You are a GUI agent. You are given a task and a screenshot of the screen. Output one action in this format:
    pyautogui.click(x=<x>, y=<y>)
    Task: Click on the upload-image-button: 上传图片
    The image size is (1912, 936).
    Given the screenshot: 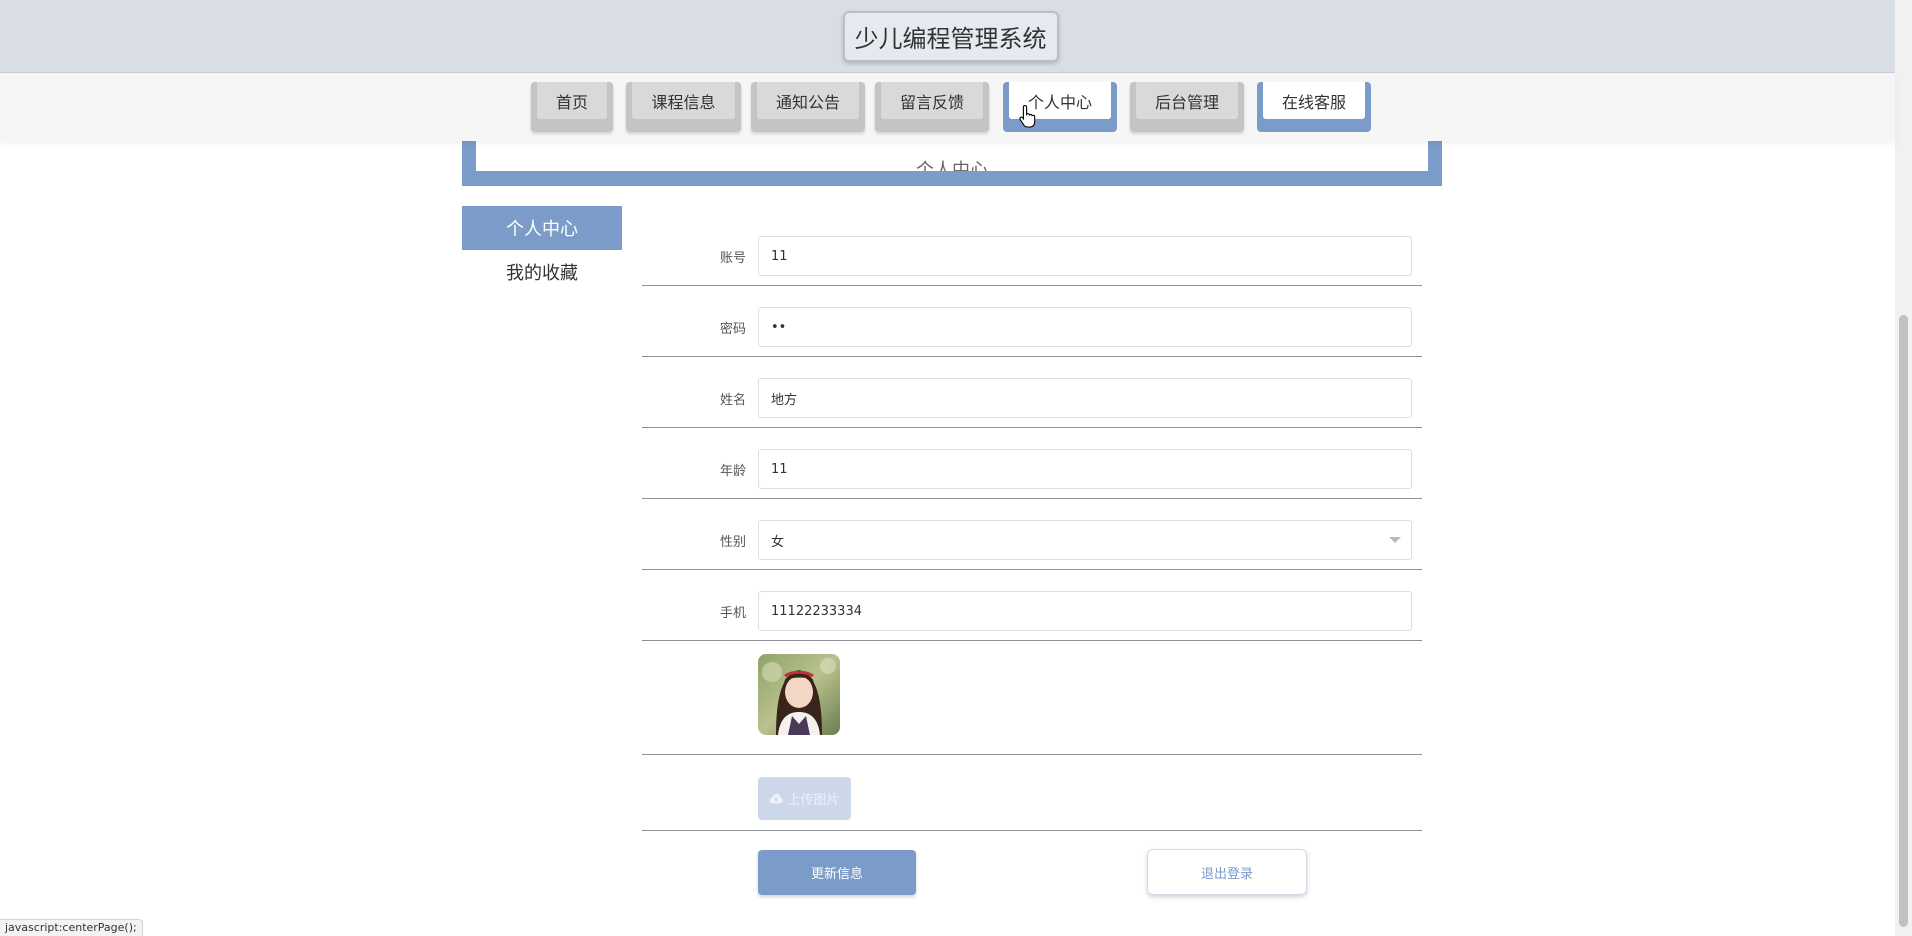 What is the action you would take?
    pyautogui.click(x=804, y=798)
    